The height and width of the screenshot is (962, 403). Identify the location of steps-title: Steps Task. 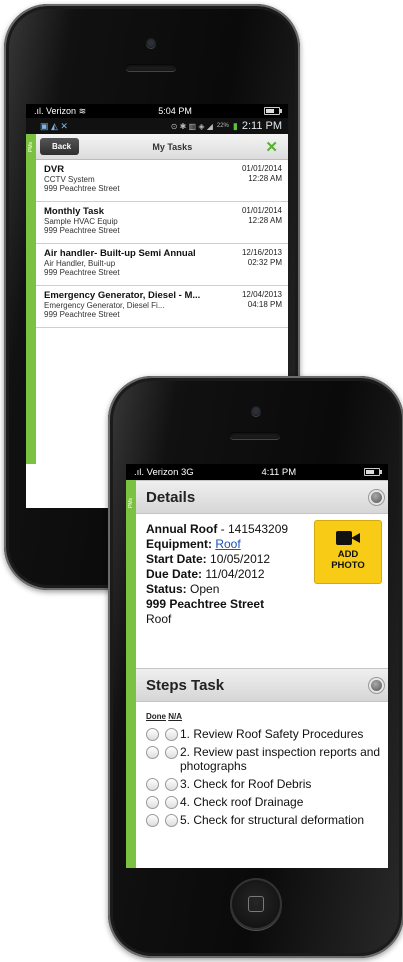
(185, 685).